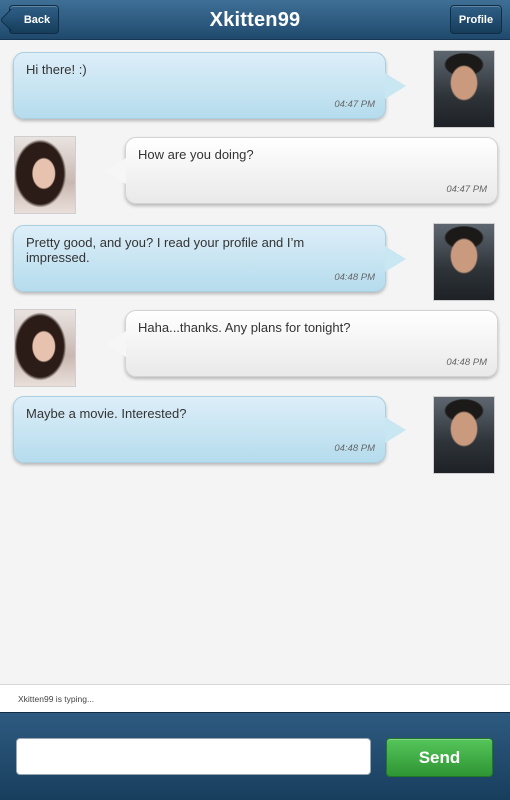 Image resolution: width=510 pixels, height=800 pixels. What do you see at coordinates (301, 170) in the screenshot?
I see `incoming-message-bubble: How are you doing? 04:47 PM` at bounding box center [301, 170].